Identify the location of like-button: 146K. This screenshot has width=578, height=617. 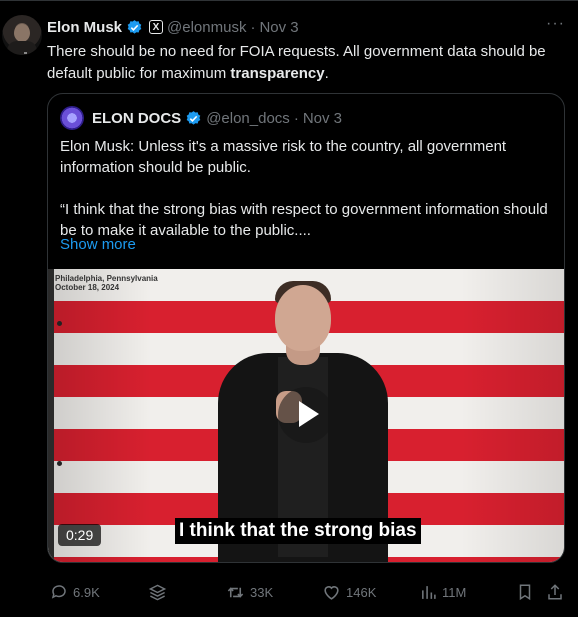
(349, 592).